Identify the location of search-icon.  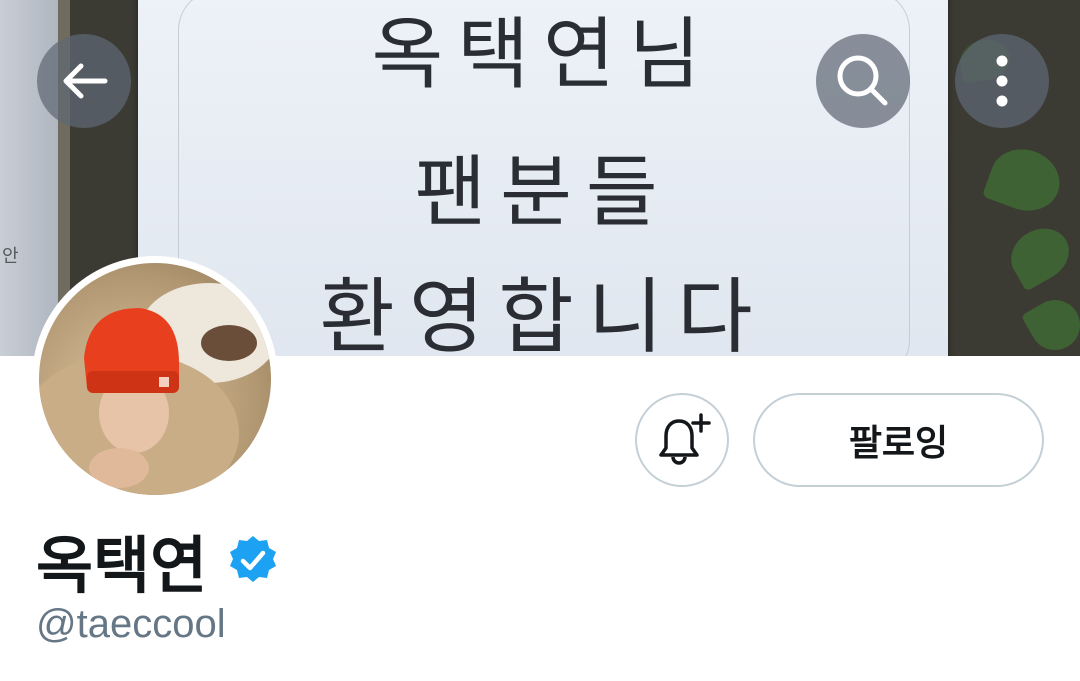
(862, 80).